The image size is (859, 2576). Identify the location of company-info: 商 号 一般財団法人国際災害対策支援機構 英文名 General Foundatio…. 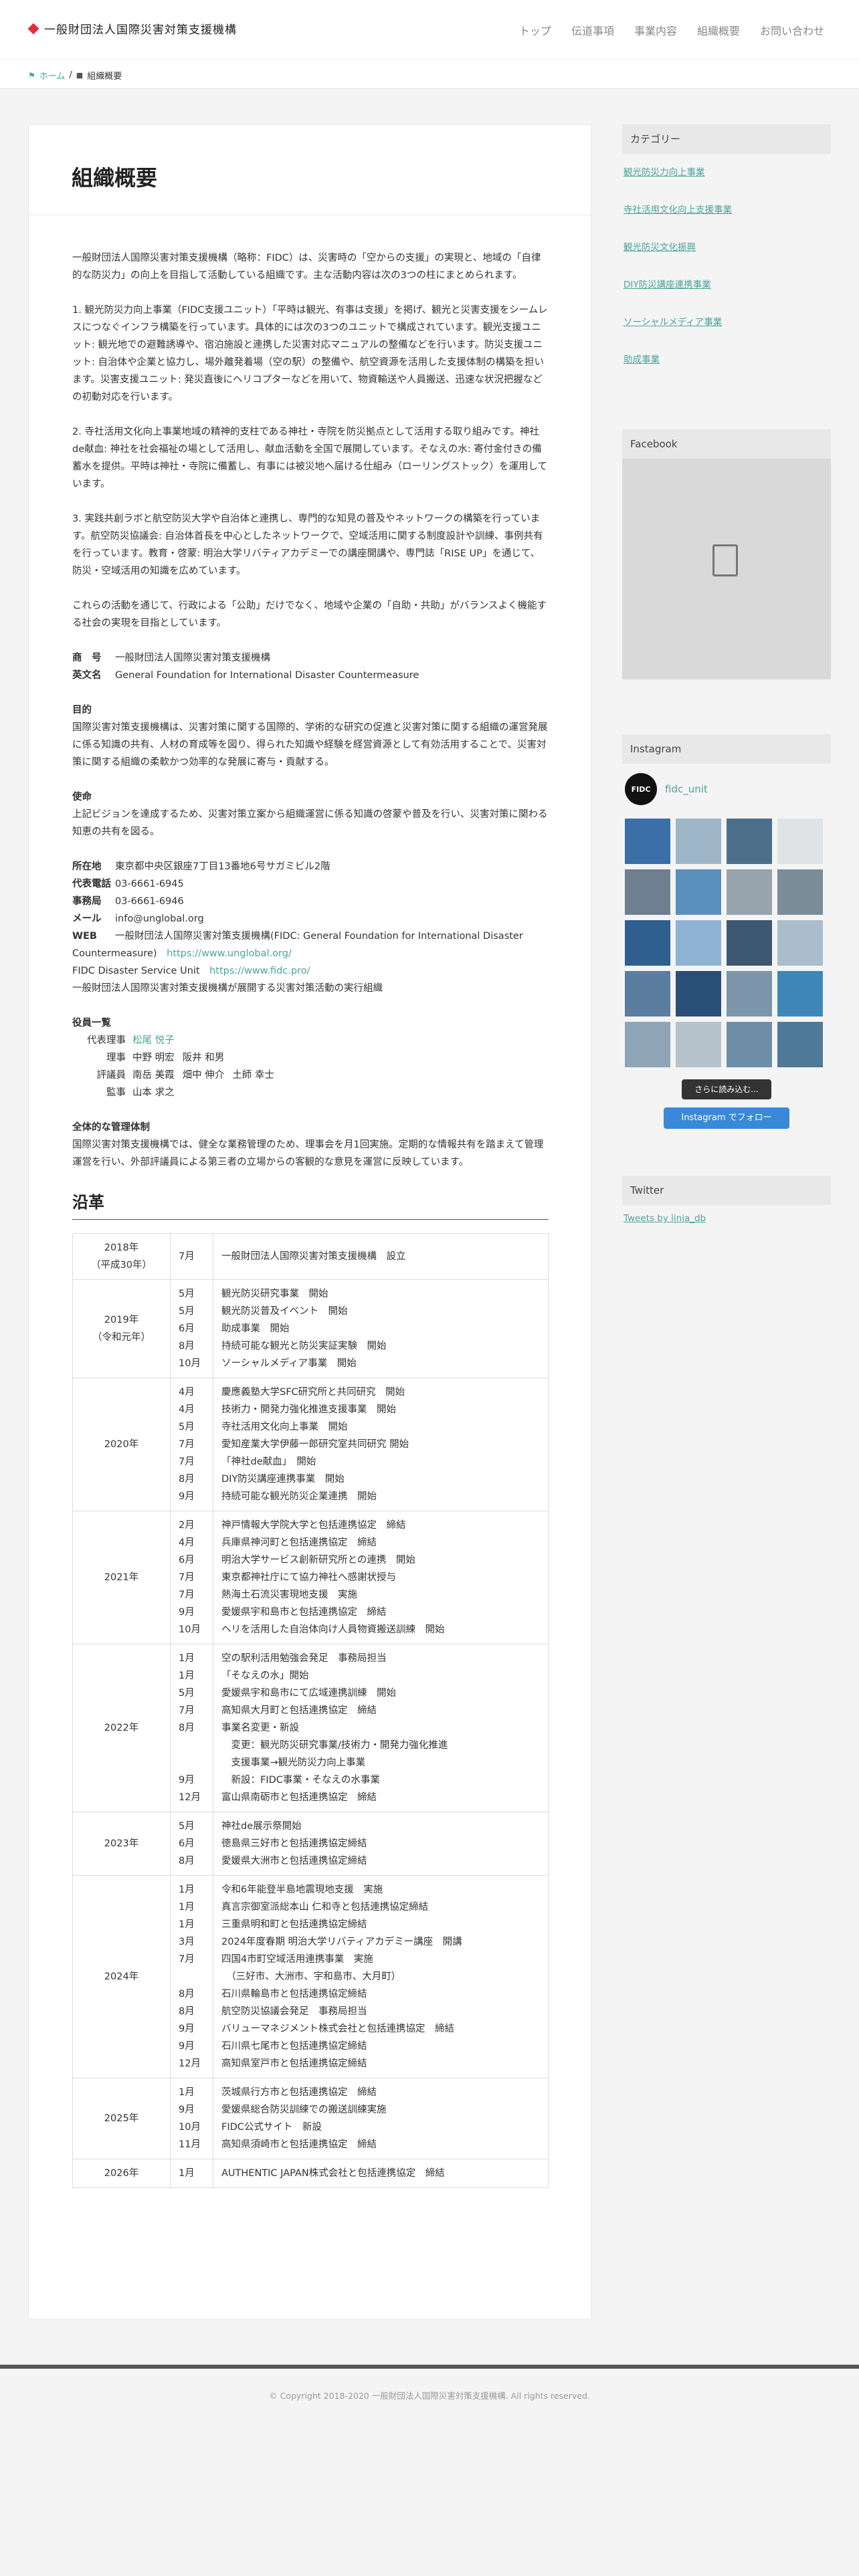
(310, 666).